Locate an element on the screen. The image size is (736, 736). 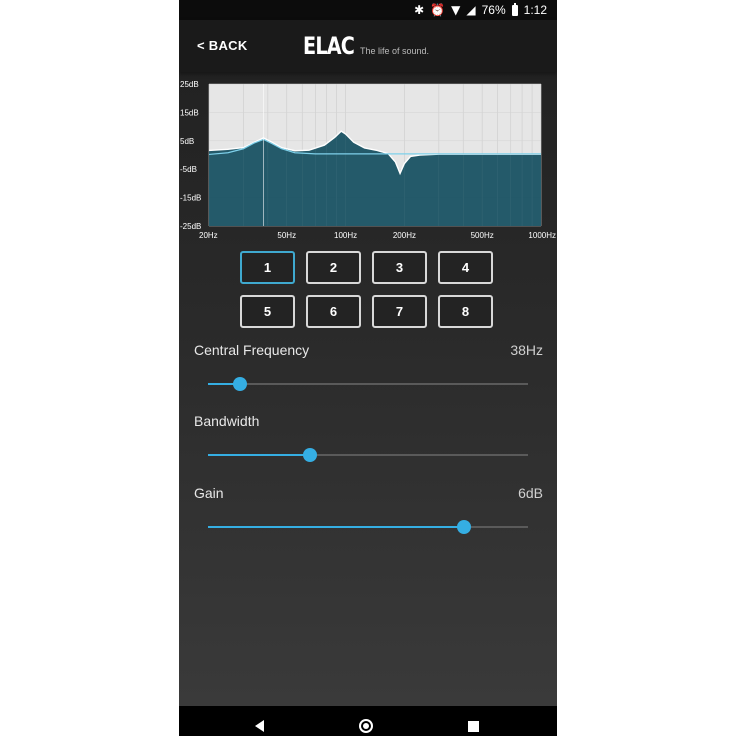
x-tick-label: 20Hz is located at coordinates (208, 235).